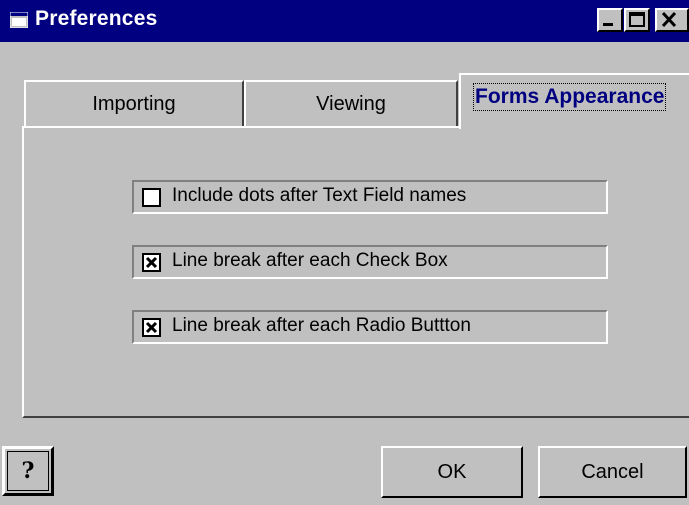  Describe the element at coordinates (669, 19) in the screenshot. I see `close-icon` at that location.